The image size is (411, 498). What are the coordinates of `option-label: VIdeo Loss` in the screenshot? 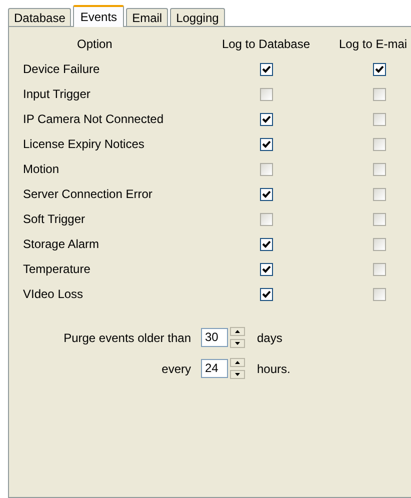 It's located at (53, 294).